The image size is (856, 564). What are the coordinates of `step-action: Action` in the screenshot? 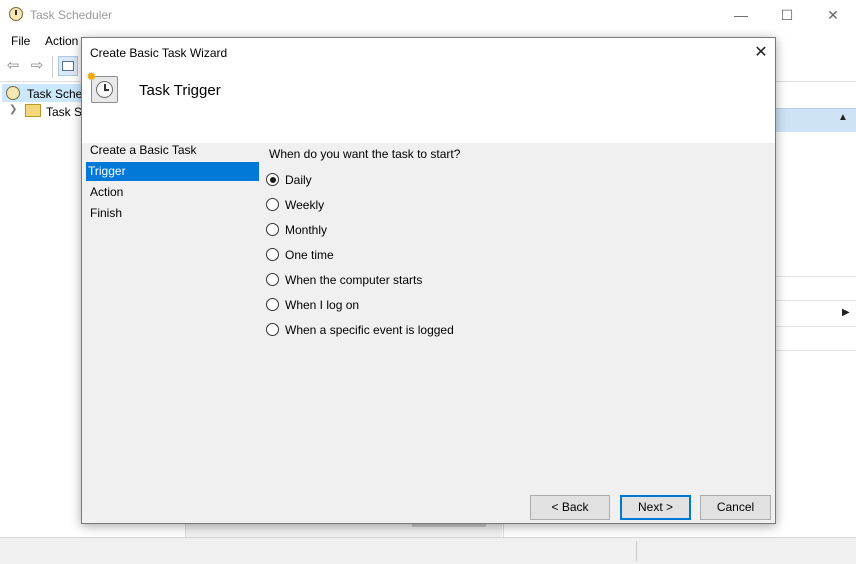 It's located at (173, 192).